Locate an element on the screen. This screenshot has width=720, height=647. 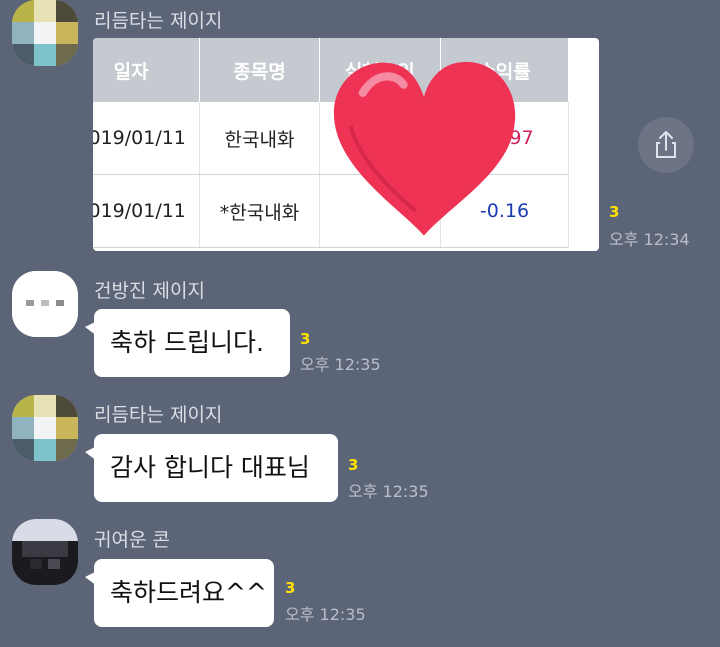
message-bubble: 축하 드립니다. is located at coordinates (187, 343).